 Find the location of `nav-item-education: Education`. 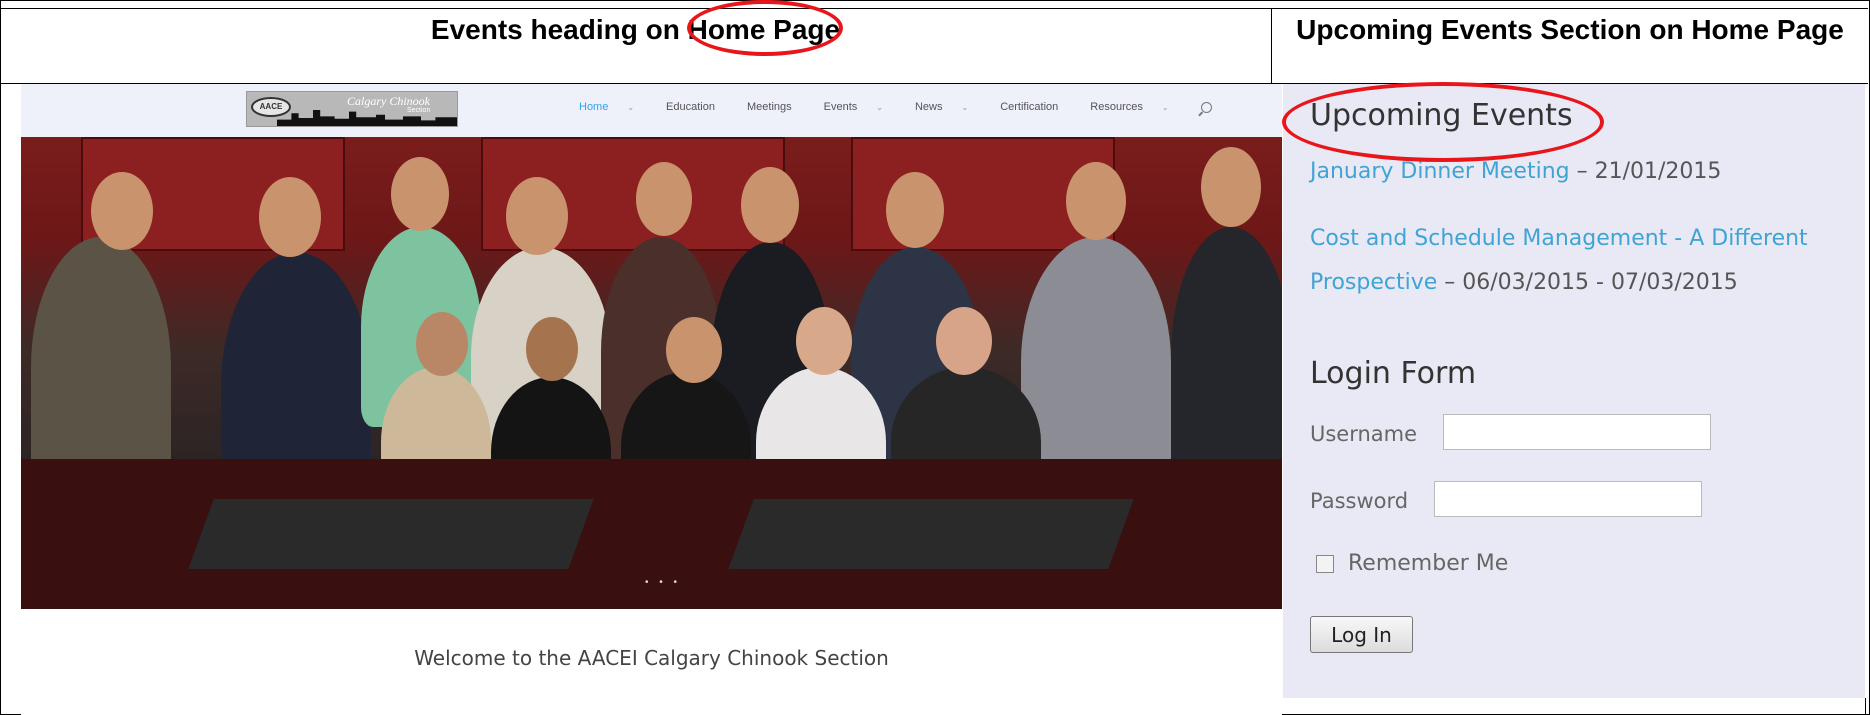

nav-item-education: Education is located at coordinates (698, 108).